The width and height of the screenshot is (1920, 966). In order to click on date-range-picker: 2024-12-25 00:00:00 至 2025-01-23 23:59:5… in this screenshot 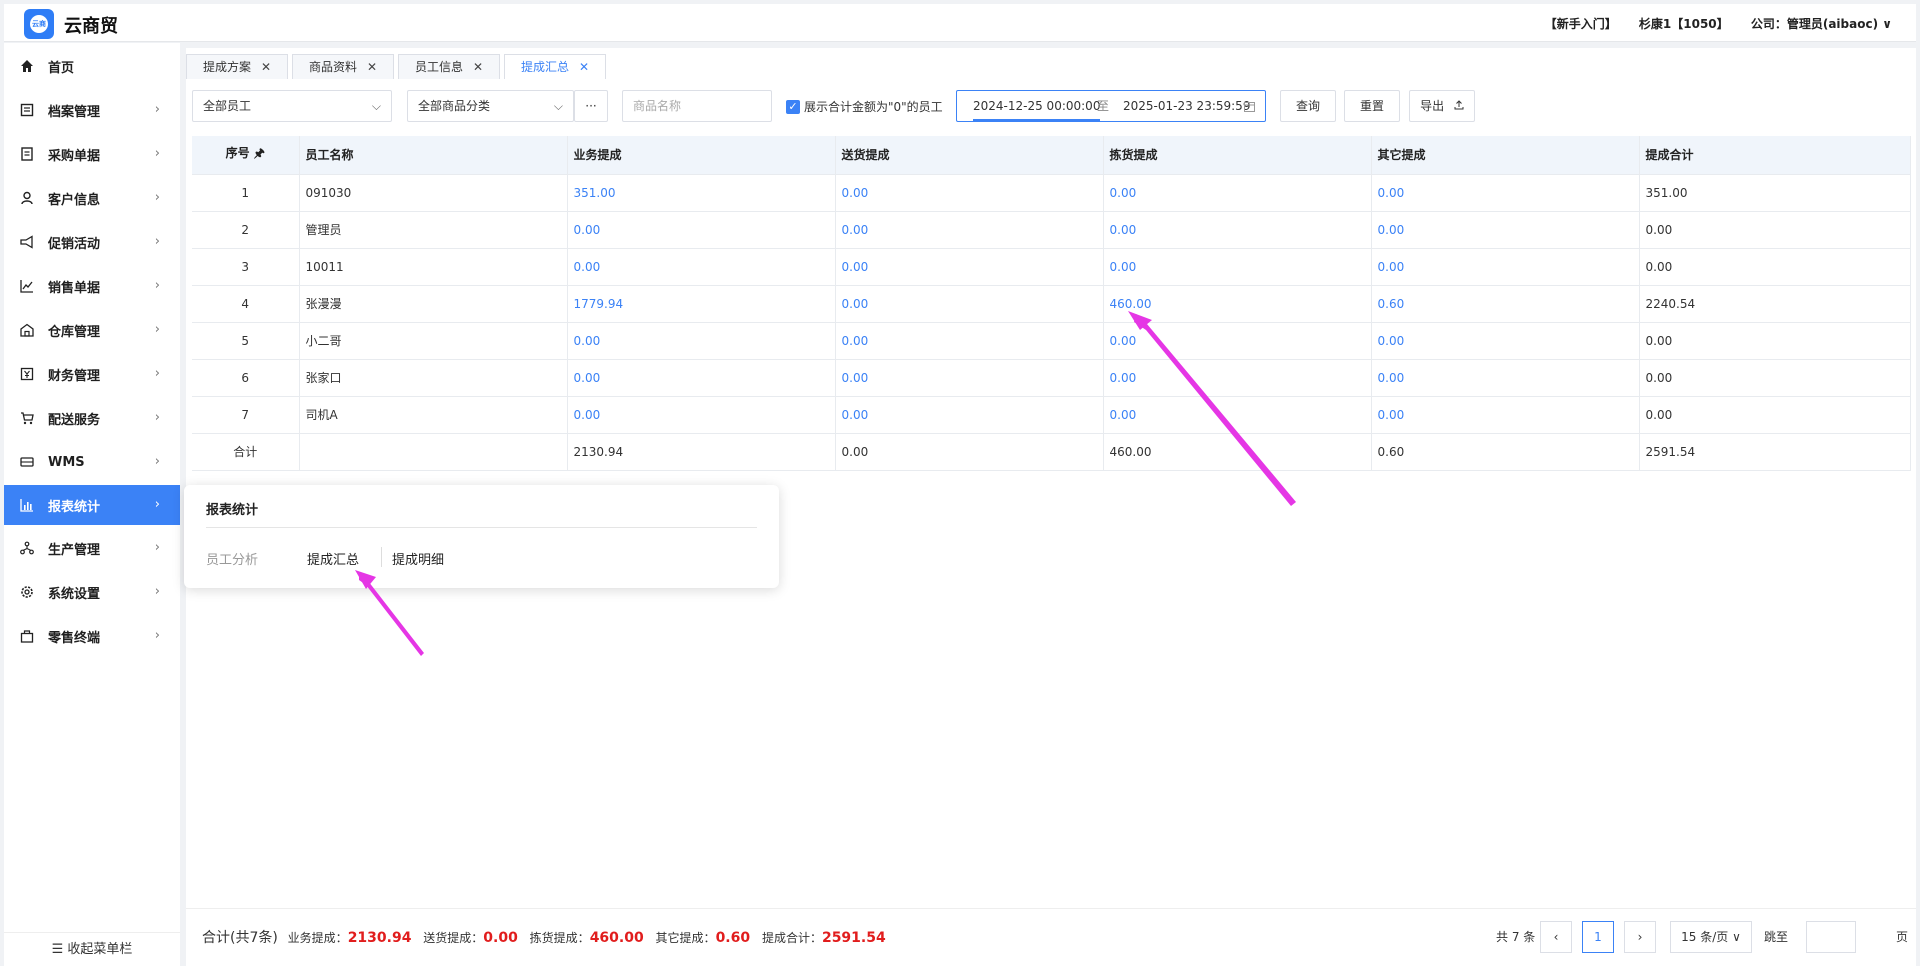, I will do `click(1111, 106)`.